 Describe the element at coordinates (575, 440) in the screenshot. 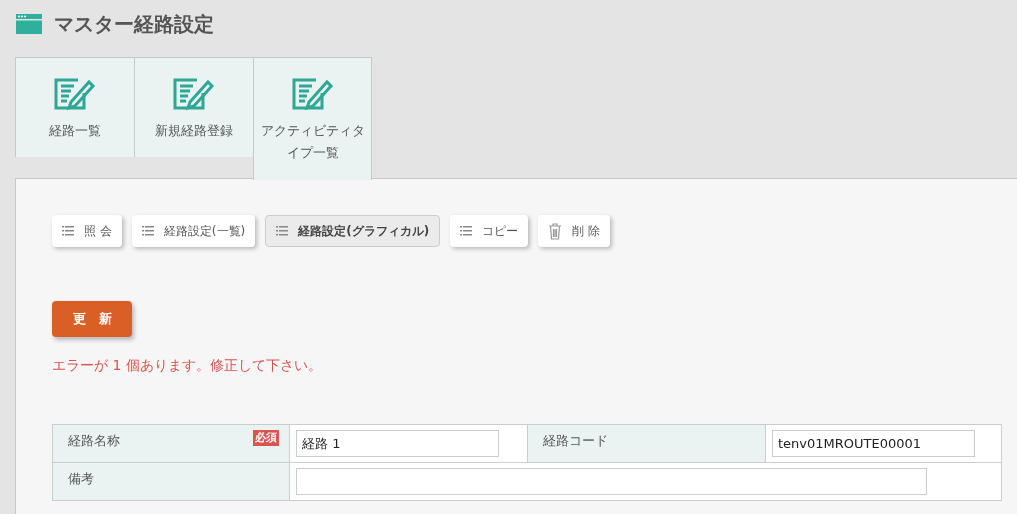

I see `field-label: 経路コード` at that location.